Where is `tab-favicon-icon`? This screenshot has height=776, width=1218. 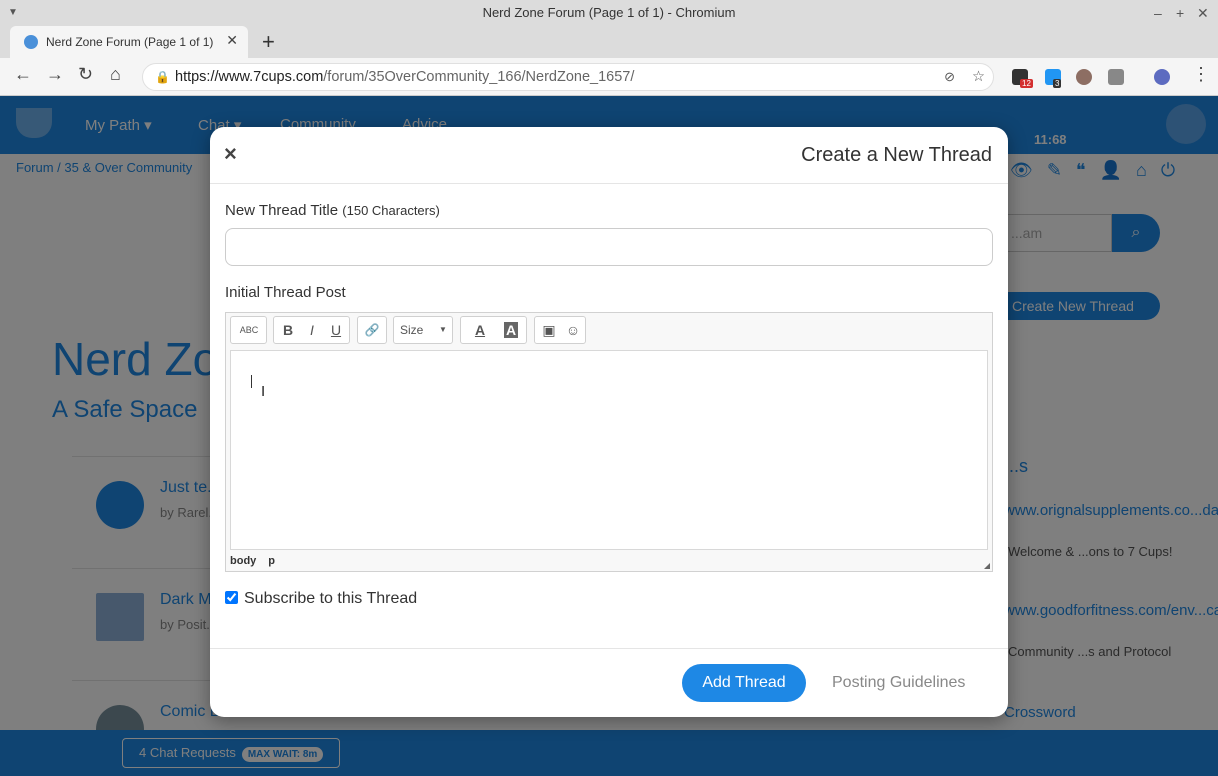
tab-favicon-icon is located at coordinates (31, 42).